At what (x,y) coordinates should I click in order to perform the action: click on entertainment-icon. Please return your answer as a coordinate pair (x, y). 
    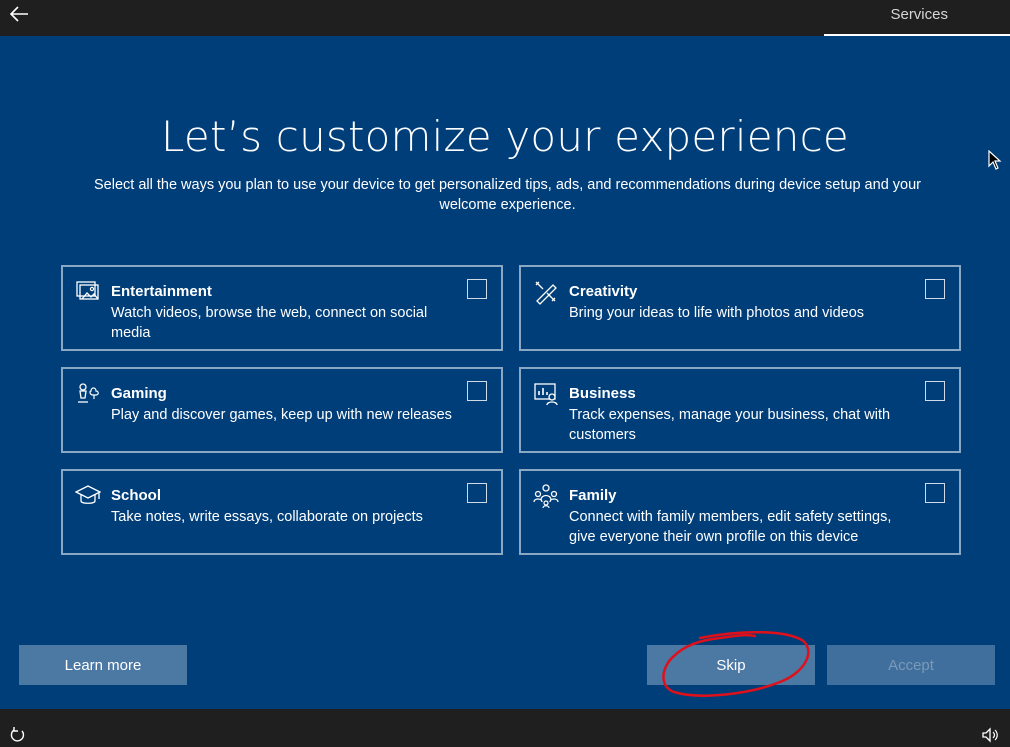
    Looking at the image, I should click on (87, 290).